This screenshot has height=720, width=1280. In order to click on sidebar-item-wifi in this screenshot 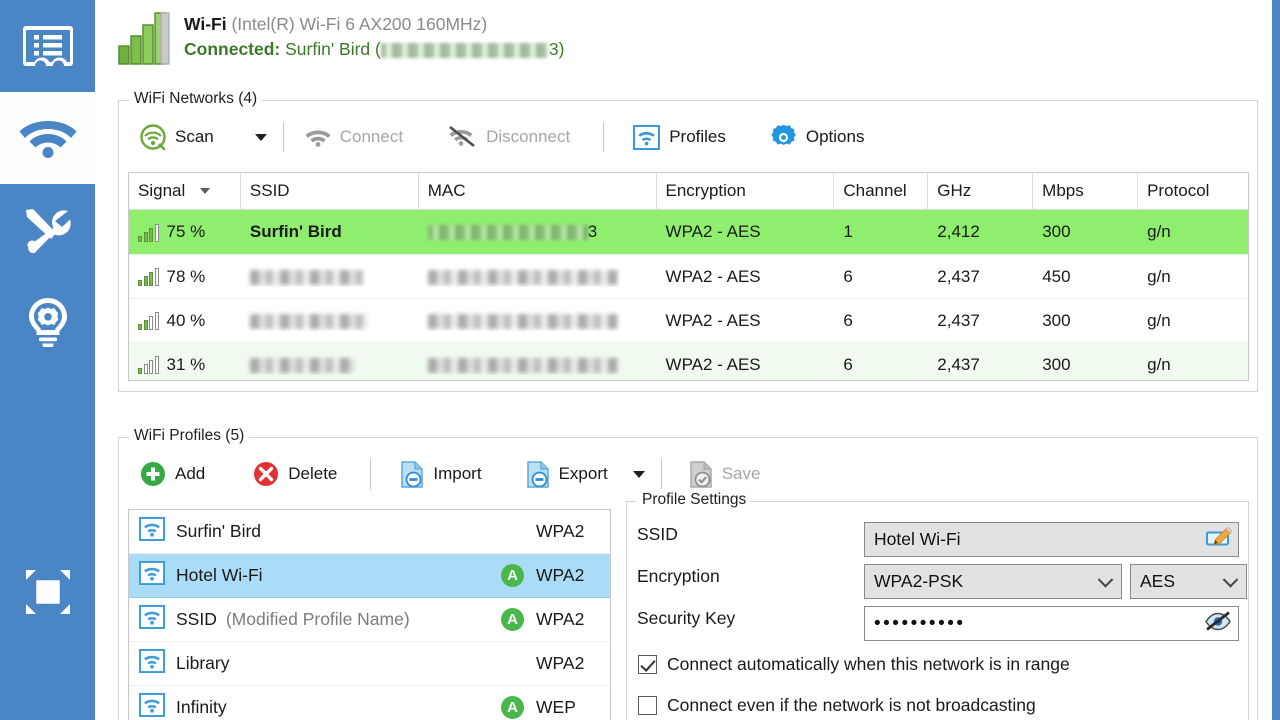, I will do `click(47, 138)`.